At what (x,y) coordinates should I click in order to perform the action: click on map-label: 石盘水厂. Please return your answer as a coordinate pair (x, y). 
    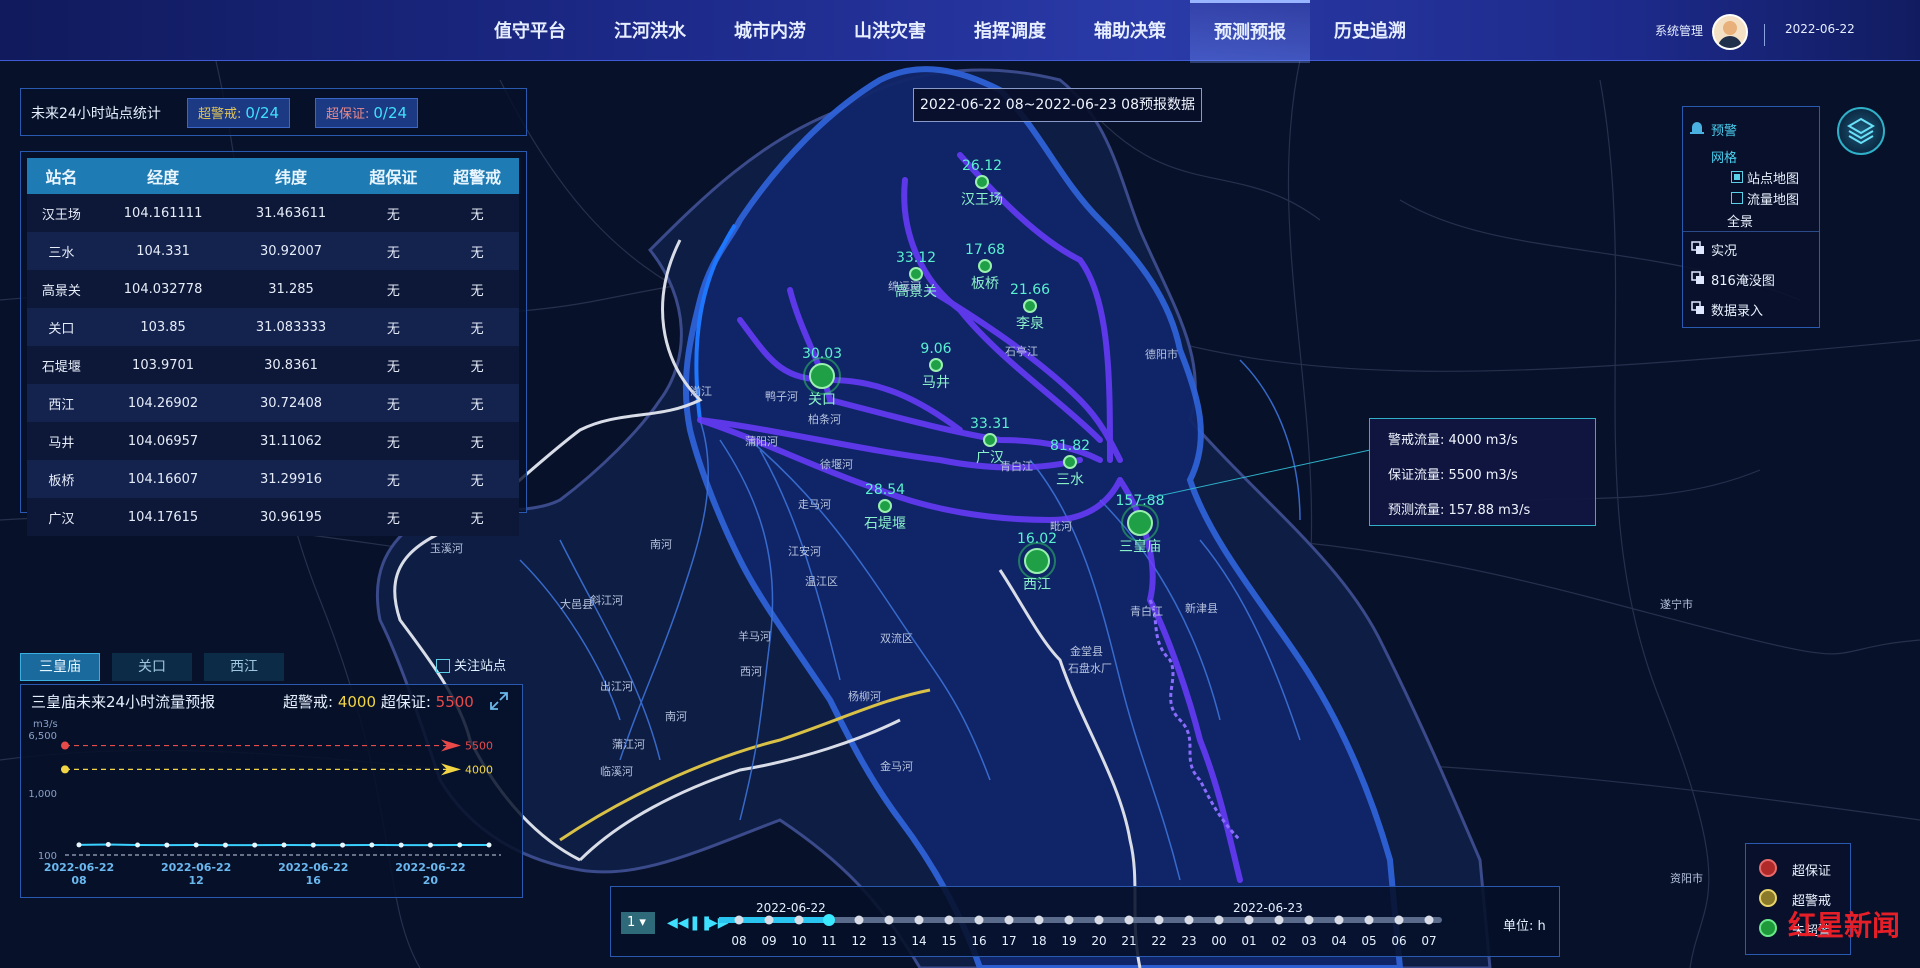
    Looking at the image, I should click on (1090, 668).